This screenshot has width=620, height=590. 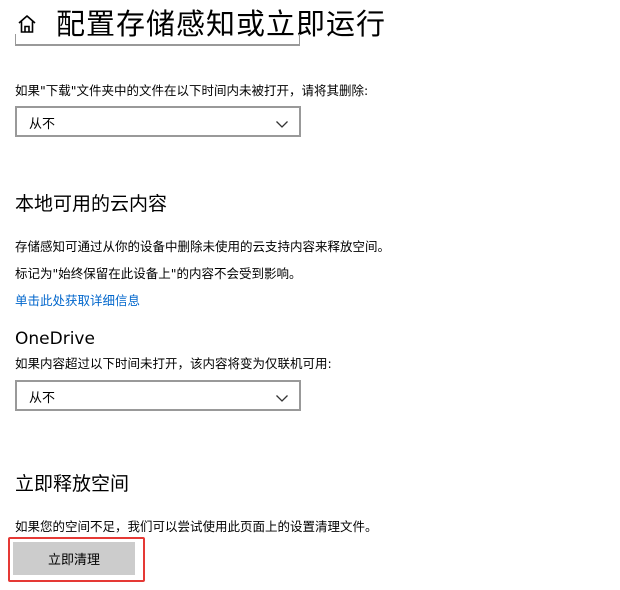 I want to click on home-icon, so click(x=27, y=24).